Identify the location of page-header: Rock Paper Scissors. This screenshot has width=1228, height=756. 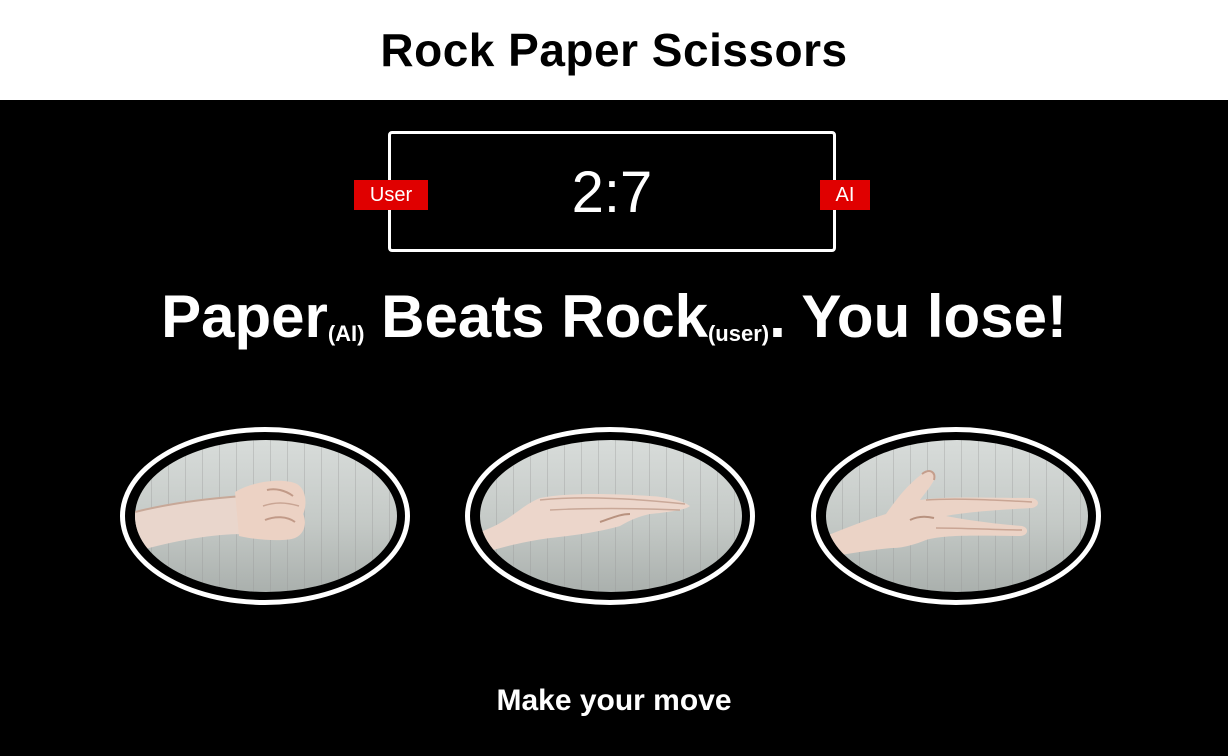
(614, 50).